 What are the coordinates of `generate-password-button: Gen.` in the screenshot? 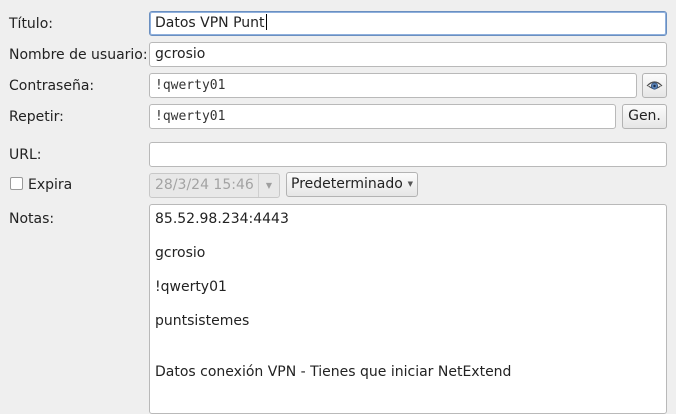 It's located at (644, 116).